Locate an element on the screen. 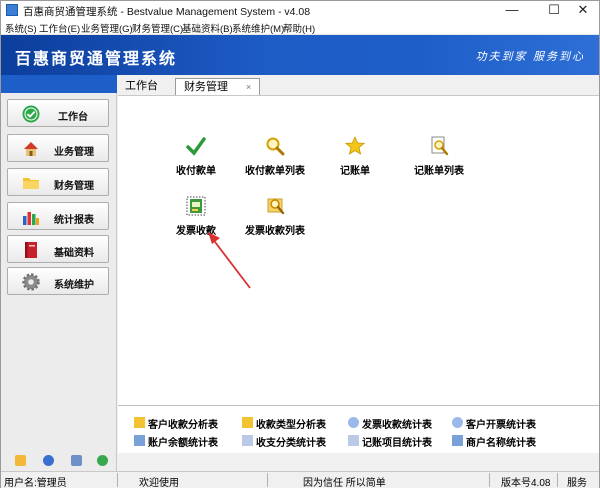  sidebar-item-label: 基础资料 is located at coordinates (74, 253).